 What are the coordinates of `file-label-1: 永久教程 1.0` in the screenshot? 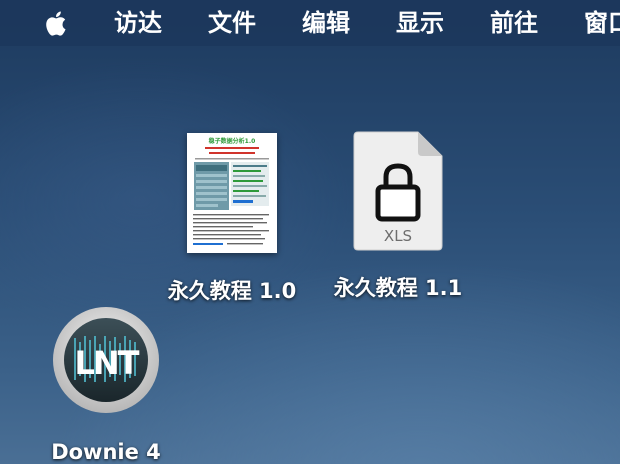 It's located at (232, 290).